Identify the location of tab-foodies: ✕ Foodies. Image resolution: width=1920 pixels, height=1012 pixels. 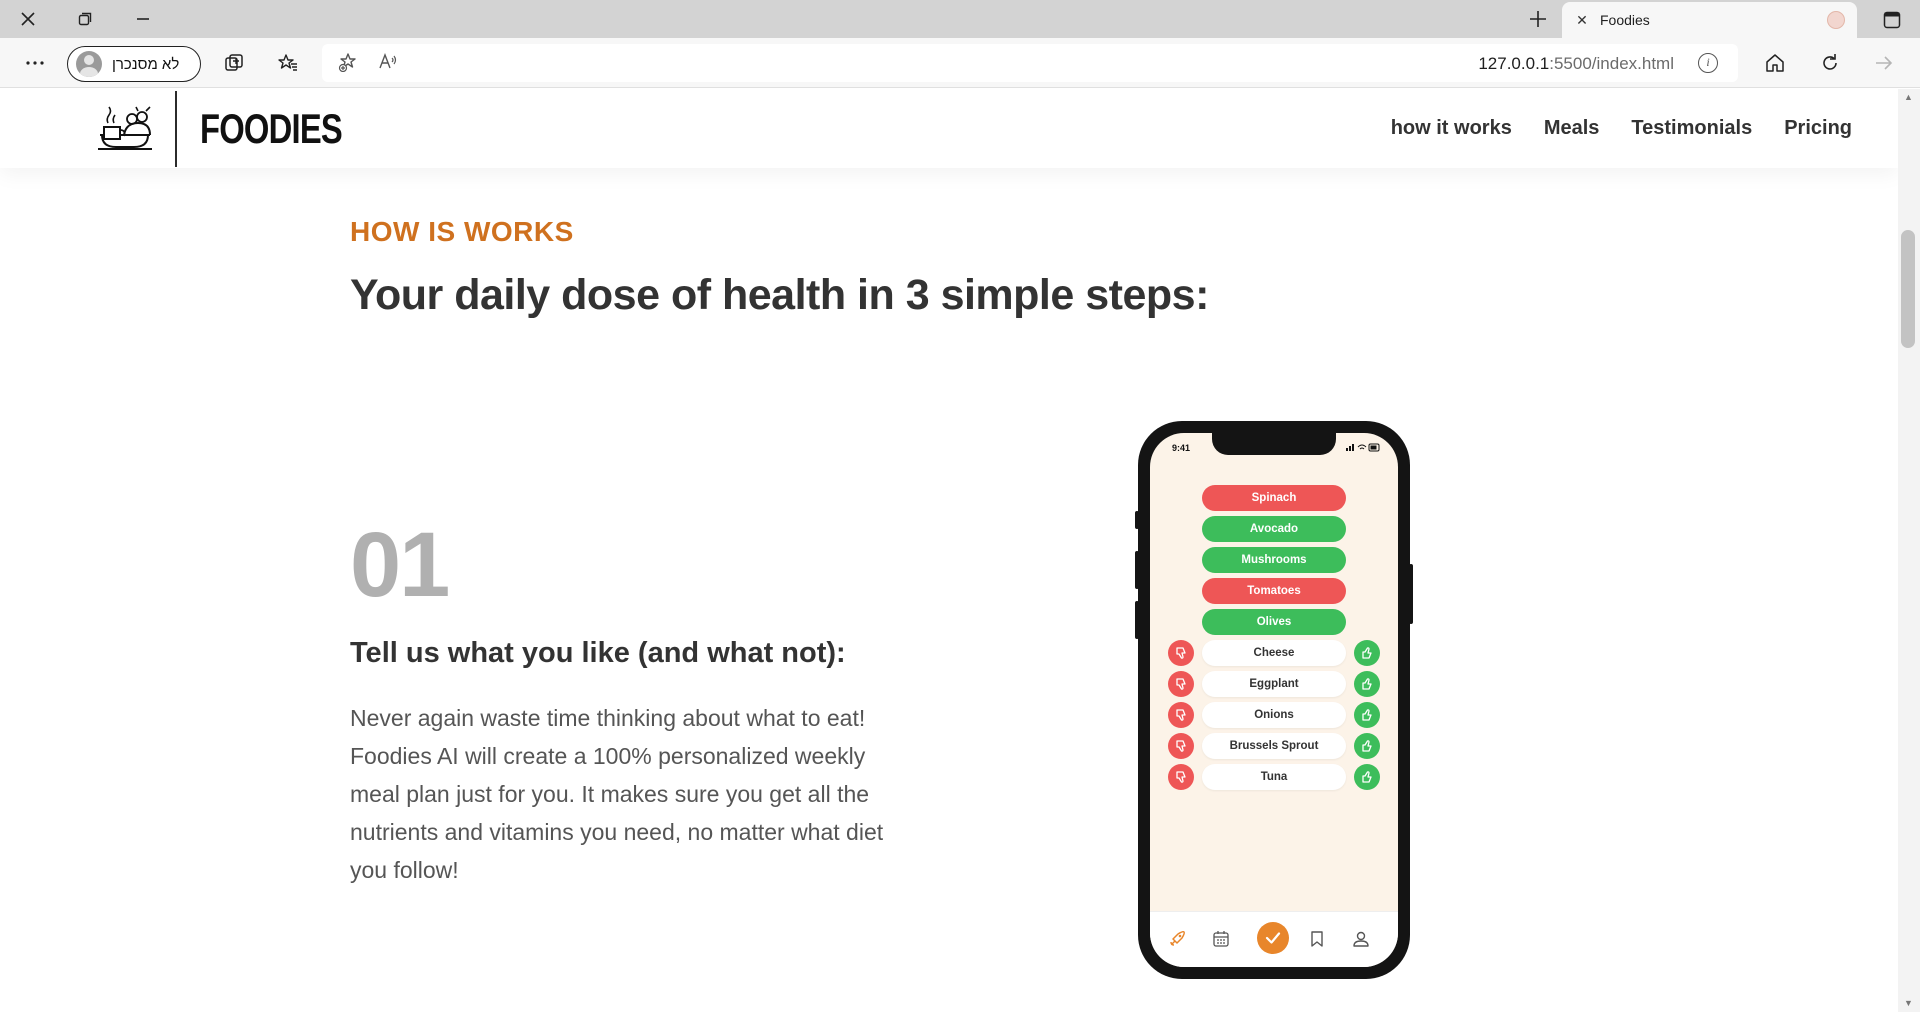
(1709, 20).